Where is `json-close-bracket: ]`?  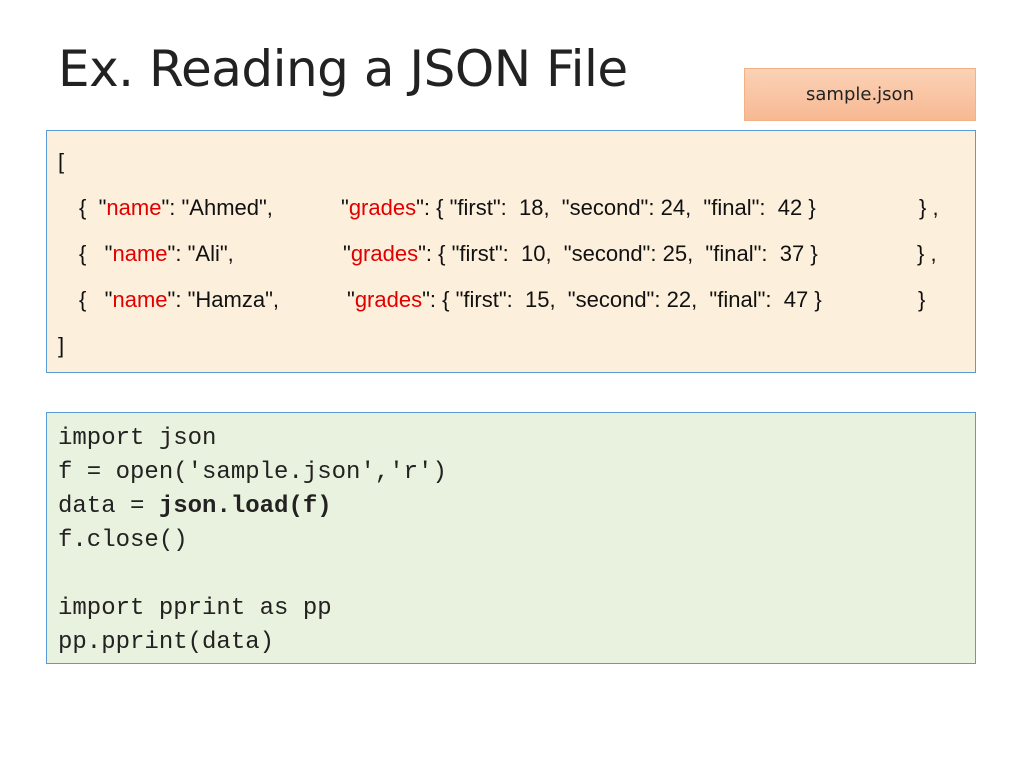
json-close-bracket: ] is located at coordinates (61, 345).